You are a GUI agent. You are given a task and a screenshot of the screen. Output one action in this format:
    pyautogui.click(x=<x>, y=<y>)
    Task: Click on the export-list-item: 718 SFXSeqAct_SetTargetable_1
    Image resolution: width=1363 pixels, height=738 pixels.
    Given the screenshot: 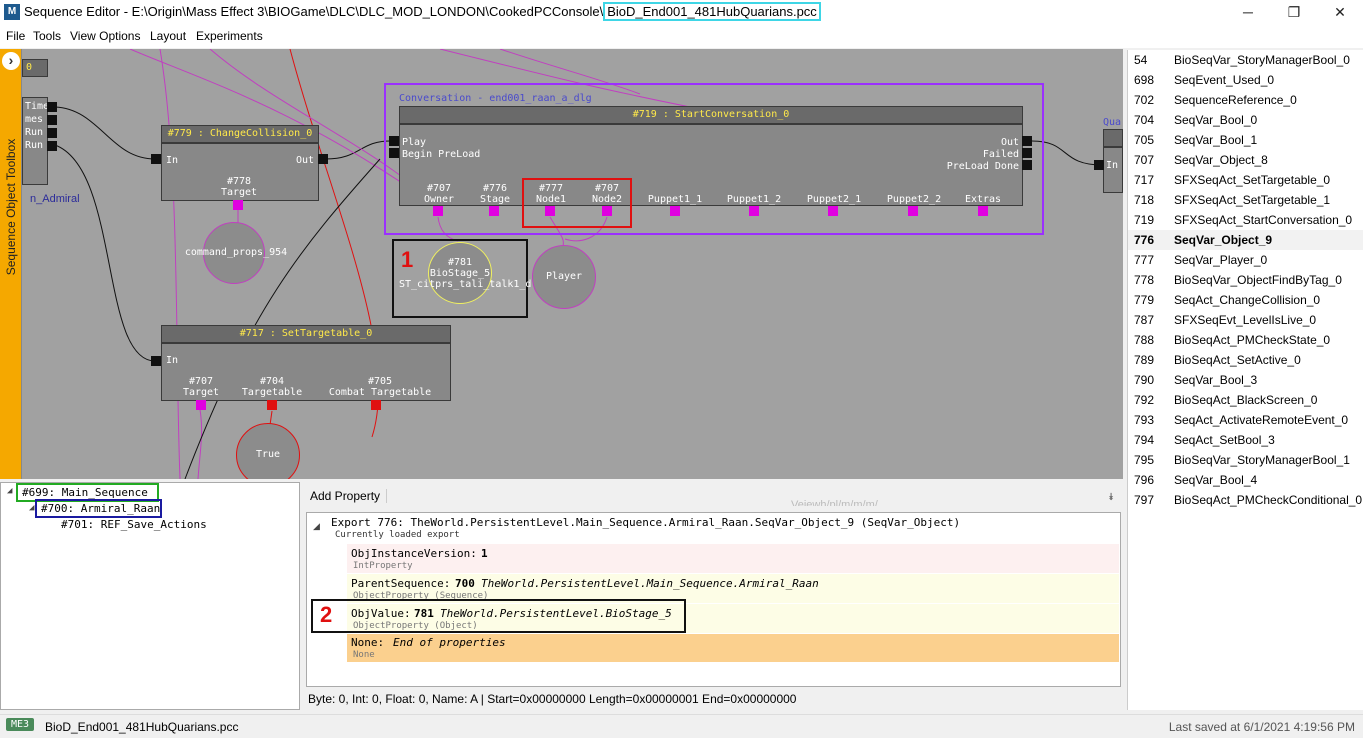 What is the action you would take?
    pyautogui.click(x=1245, y=200)
    